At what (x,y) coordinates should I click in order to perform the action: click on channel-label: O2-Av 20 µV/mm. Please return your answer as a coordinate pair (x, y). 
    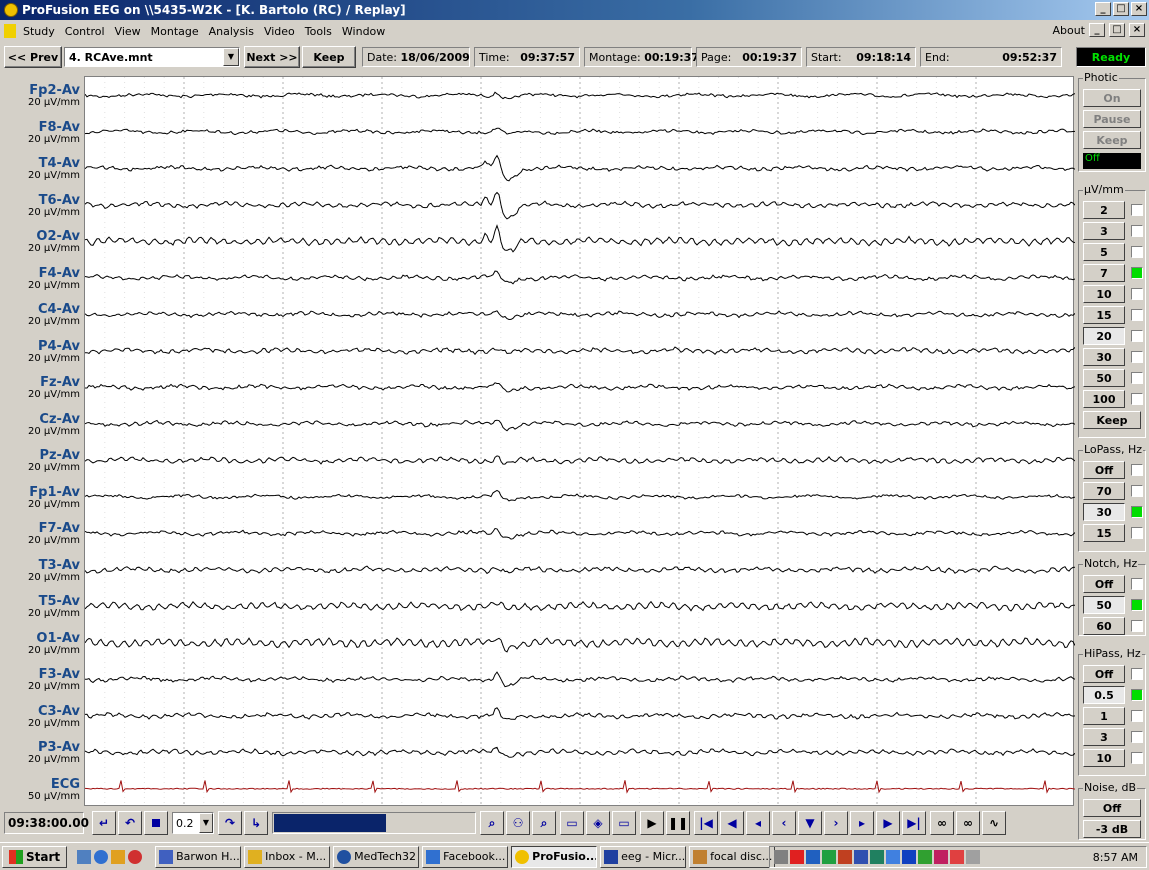
    Looking at the image, I should click on (40, 242).